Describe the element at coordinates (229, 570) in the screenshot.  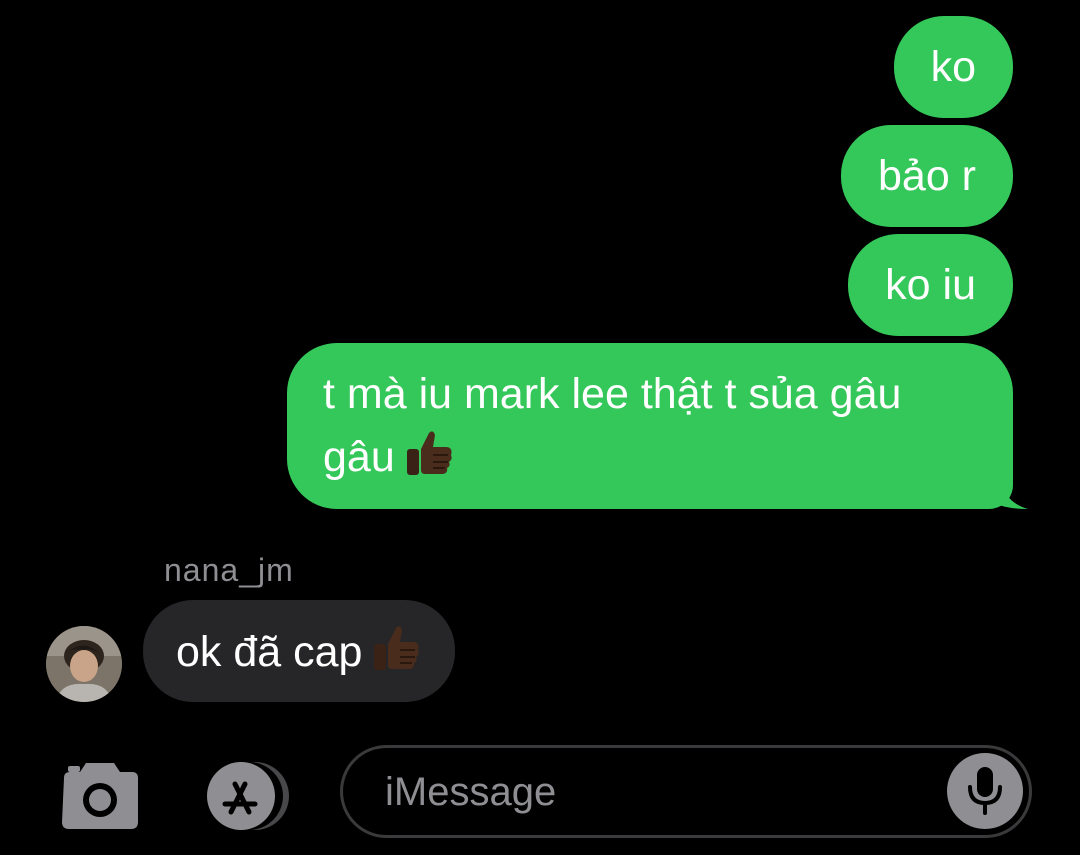
I see `sender-name: nana_jm` at that location.